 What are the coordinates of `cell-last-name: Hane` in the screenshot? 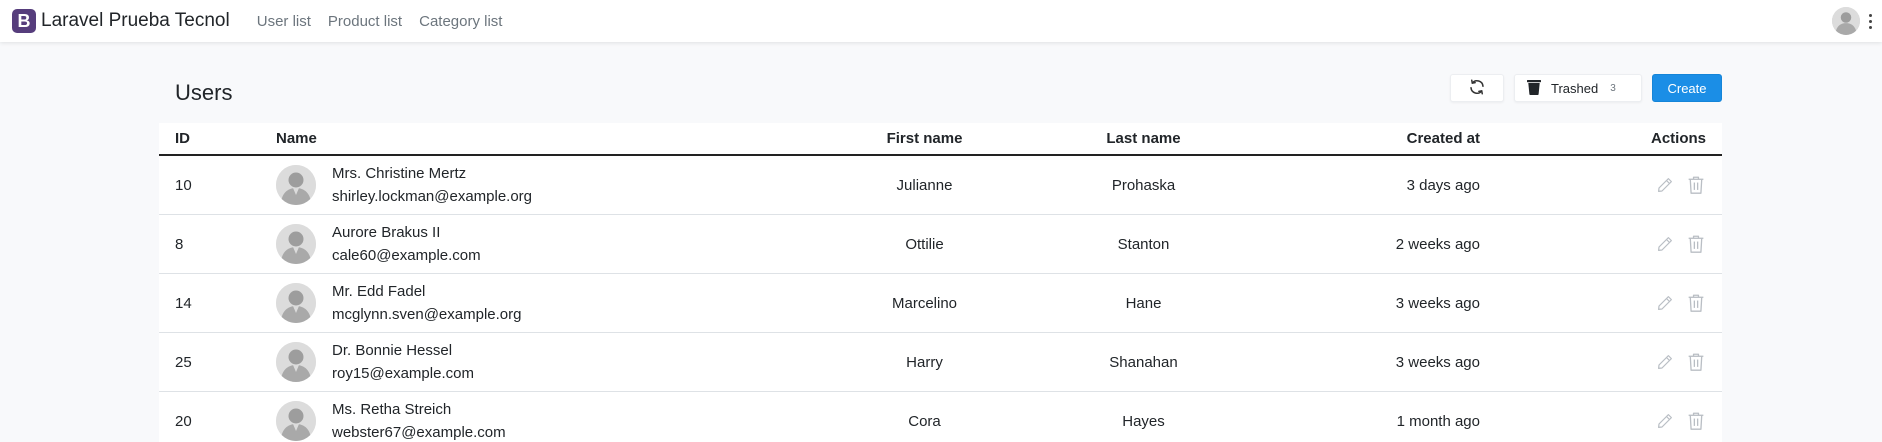 It's located at (1143, 303).